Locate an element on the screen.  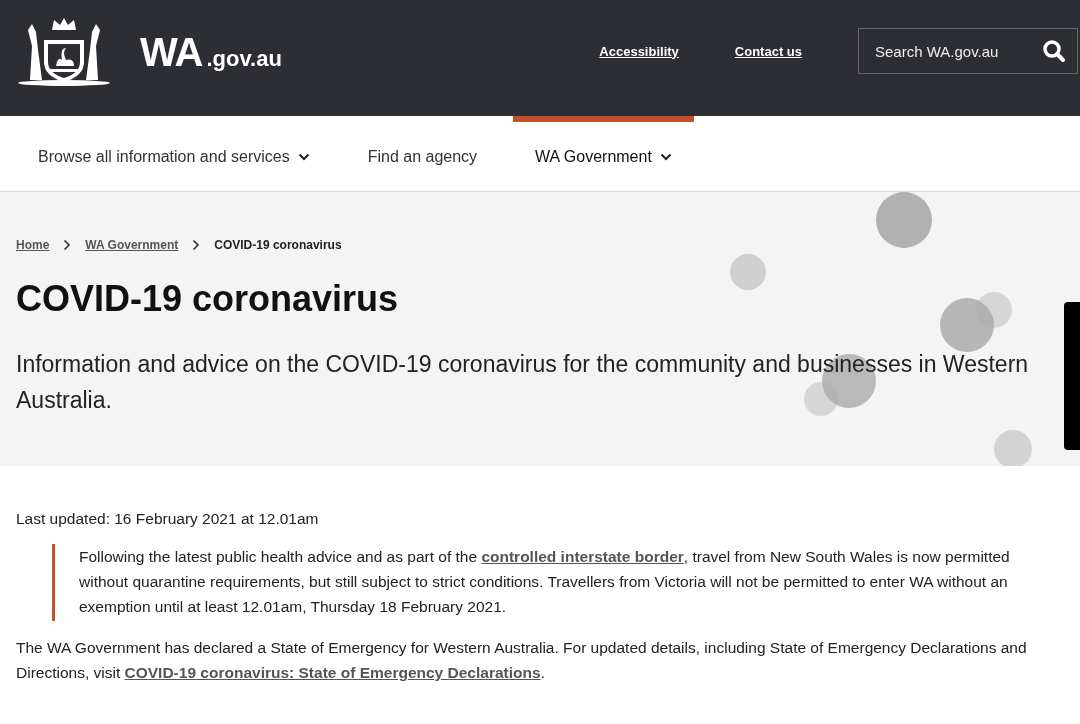
inline-link: controlled interstate border is located at coordinates (582, 556).